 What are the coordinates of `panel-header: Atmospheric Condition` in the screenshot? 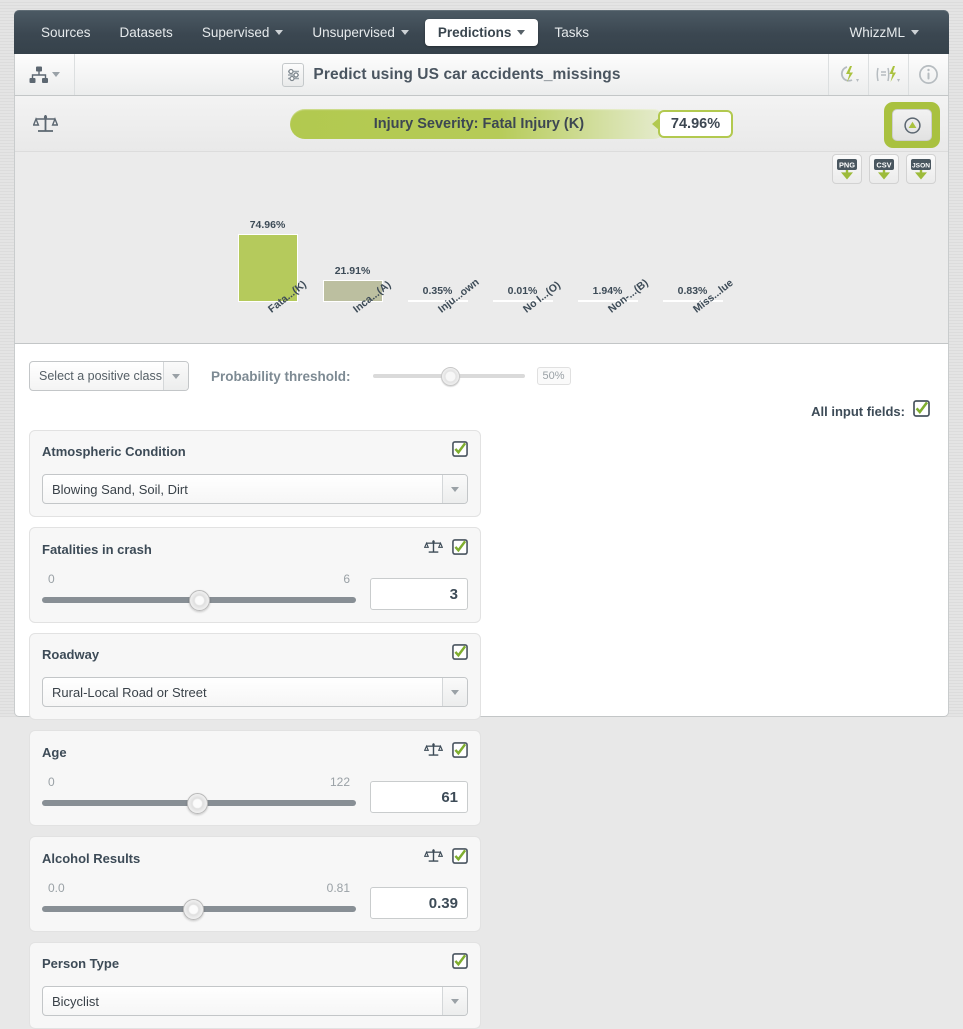 It's located at (255, 451).